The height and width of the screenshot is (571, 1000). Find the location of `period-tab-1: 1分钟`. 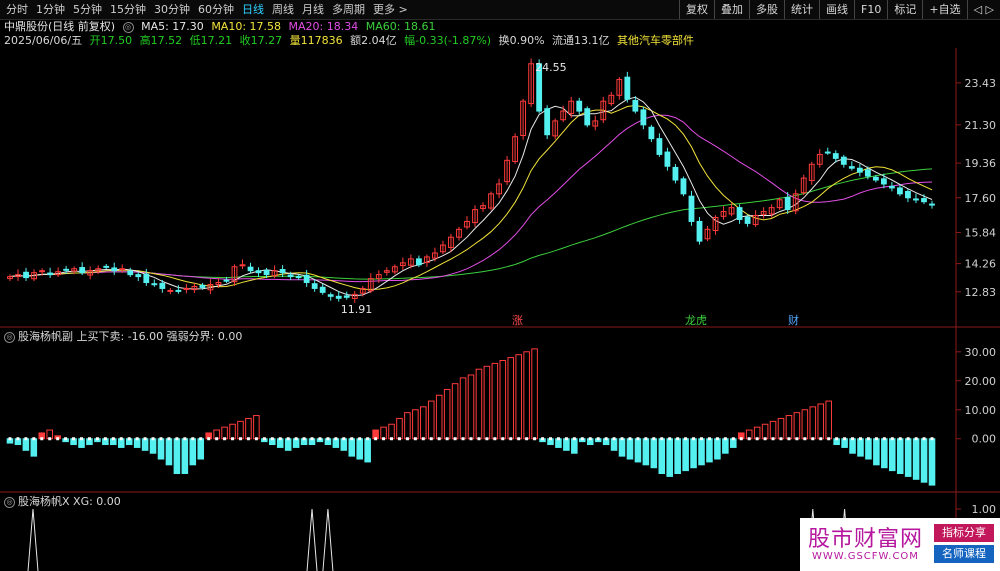

period-tab-1: 1分钟 is located at coordinates (50, 9).